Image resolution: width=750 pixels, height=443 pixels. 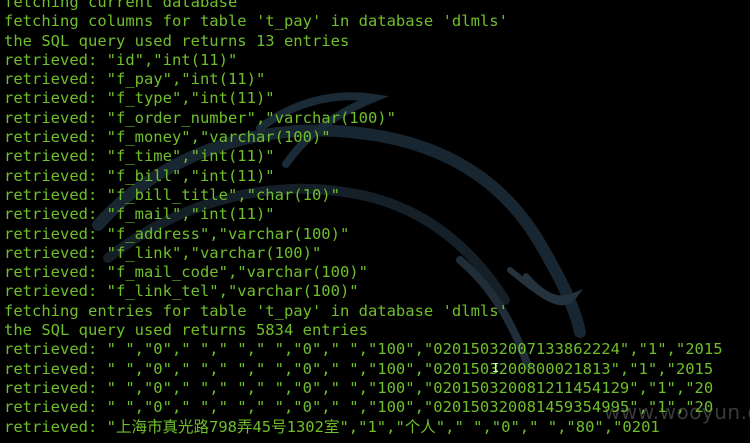 I want to click on terminal-line: retrieved: "f_address","varchar(100)", so click(x=177, y=233).